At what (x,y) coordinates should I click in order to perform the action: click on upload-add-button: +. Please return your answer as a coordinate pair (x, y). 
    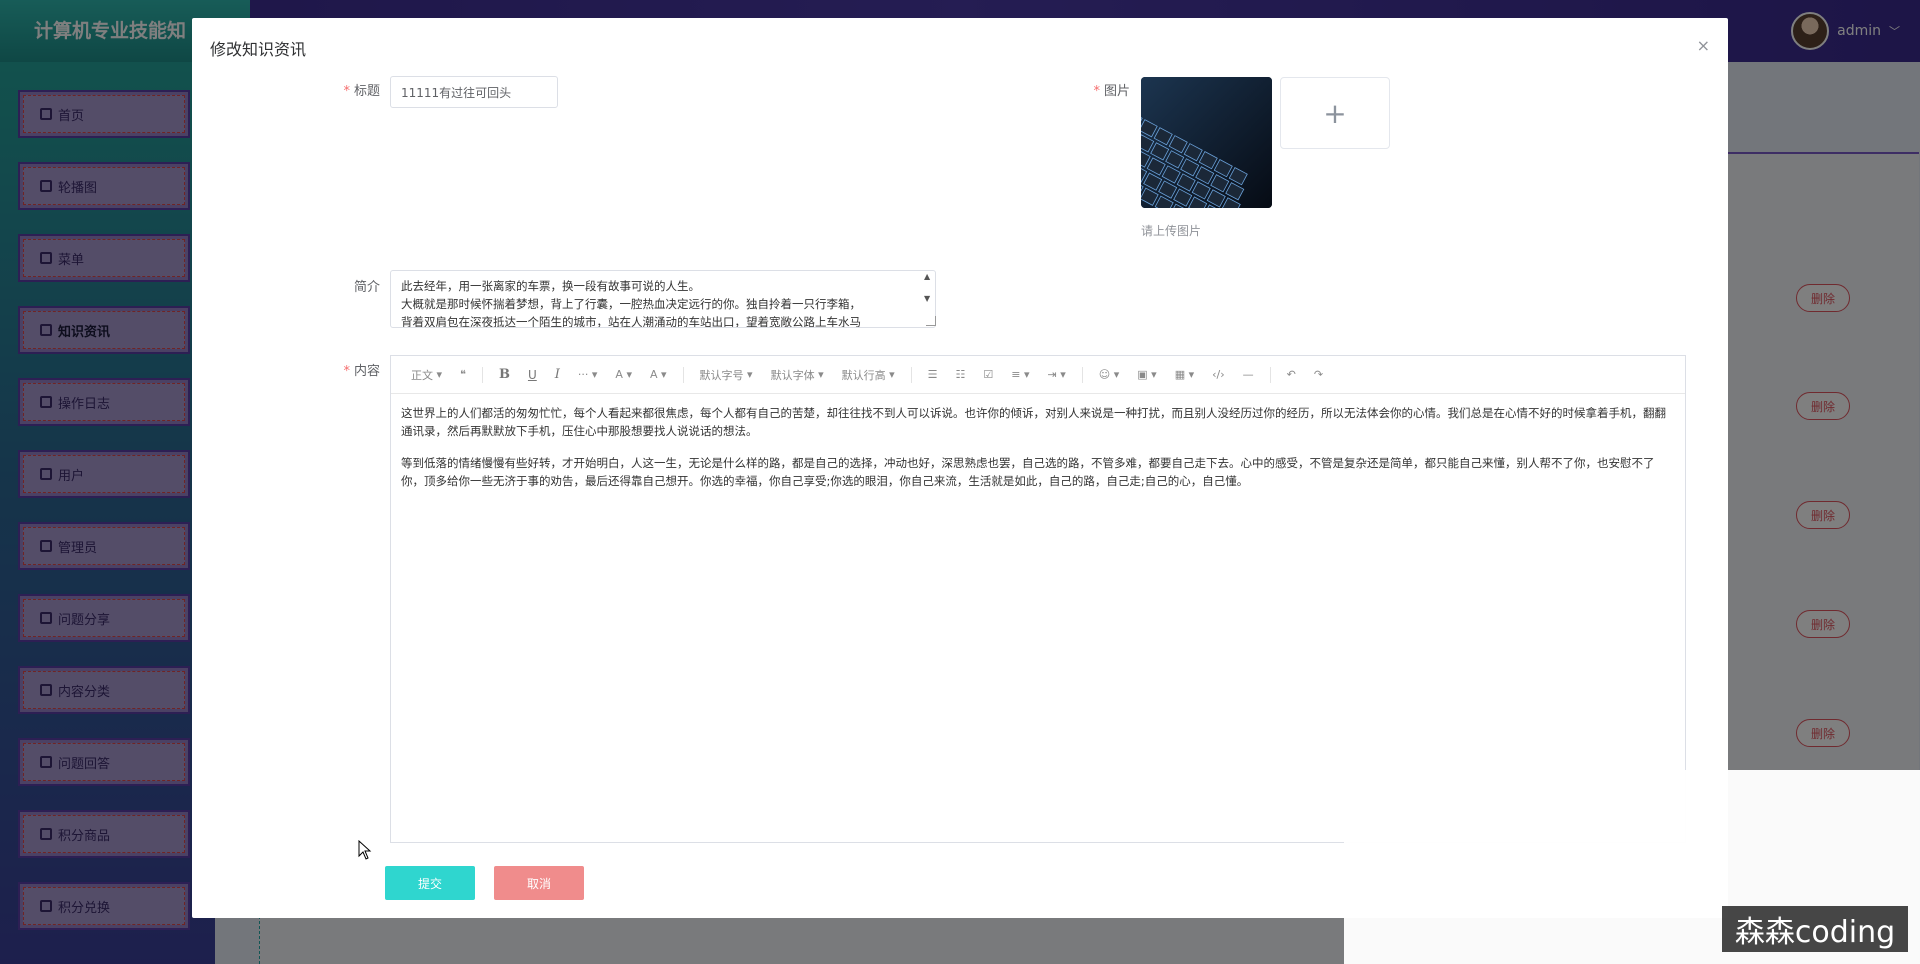
    Looking at the image, I should click on (1335, 113).